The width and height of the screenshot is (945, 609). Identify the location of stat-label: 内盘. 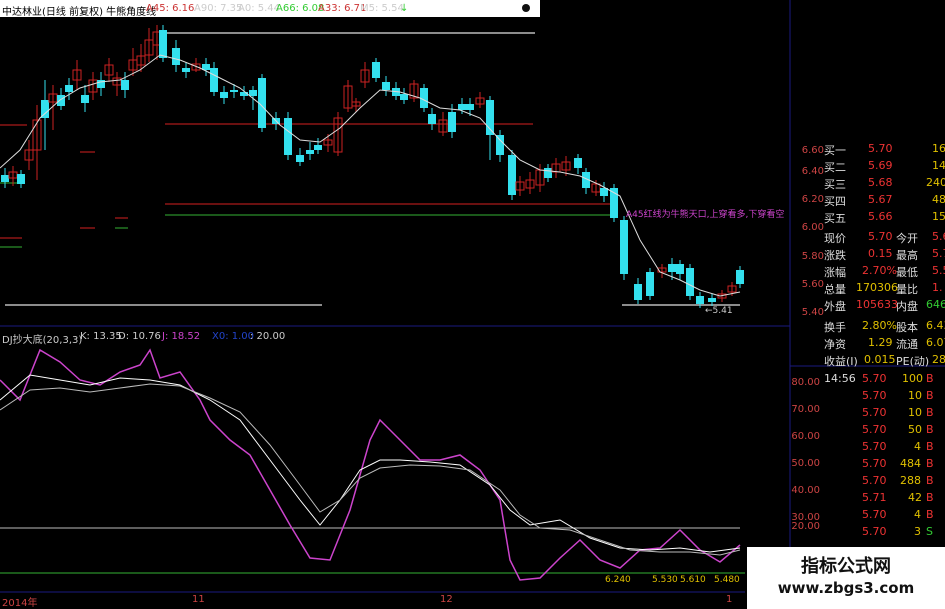
(907, 306).